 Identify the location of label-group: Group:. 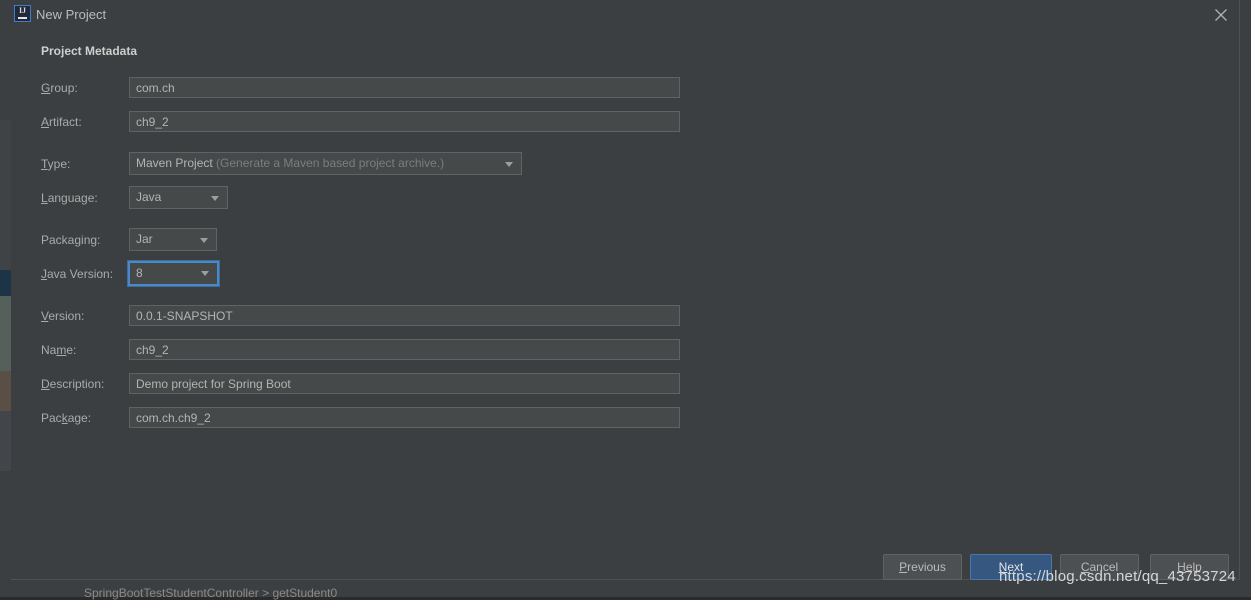
(59, 88).